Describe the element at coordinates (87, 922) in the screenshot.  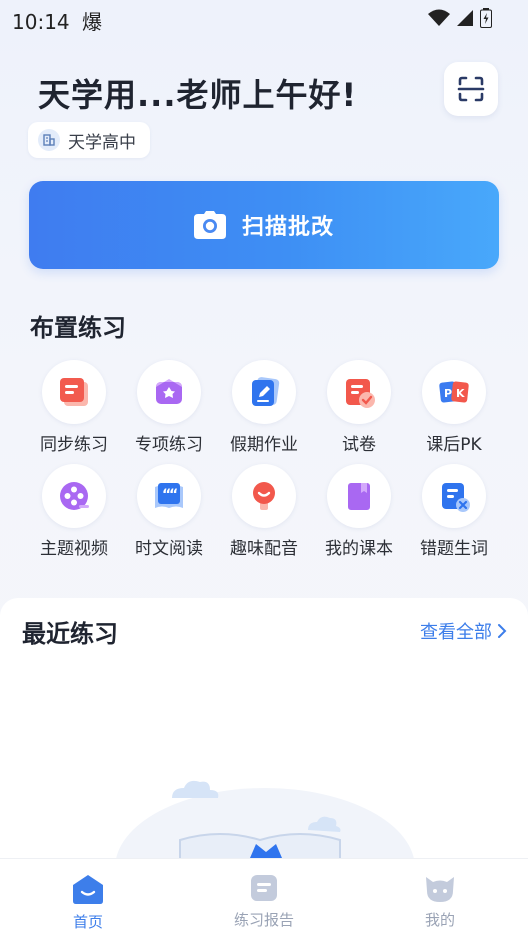
I see `tab-label: 首页` at that location.